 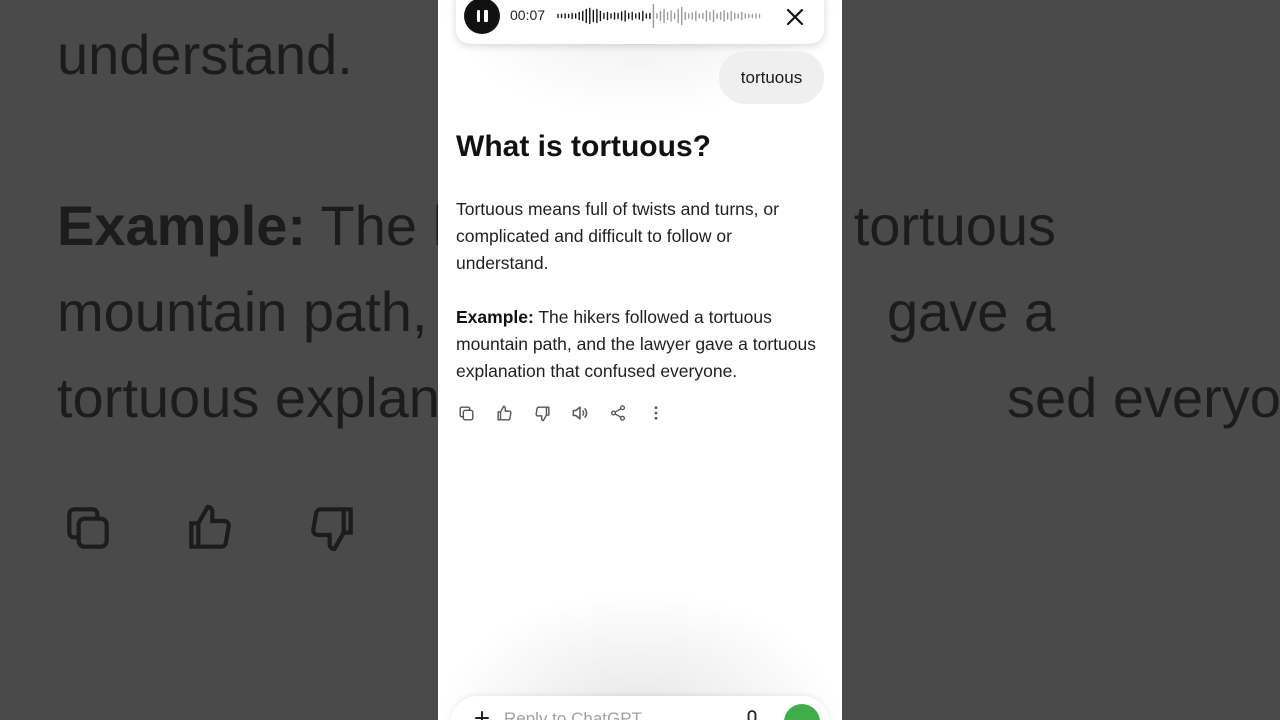 What do you see at coordinates (1143, 397) in the screenshot?
I see `bg-line-everyone: sed everyone.` at bounding box center [1143, 397].